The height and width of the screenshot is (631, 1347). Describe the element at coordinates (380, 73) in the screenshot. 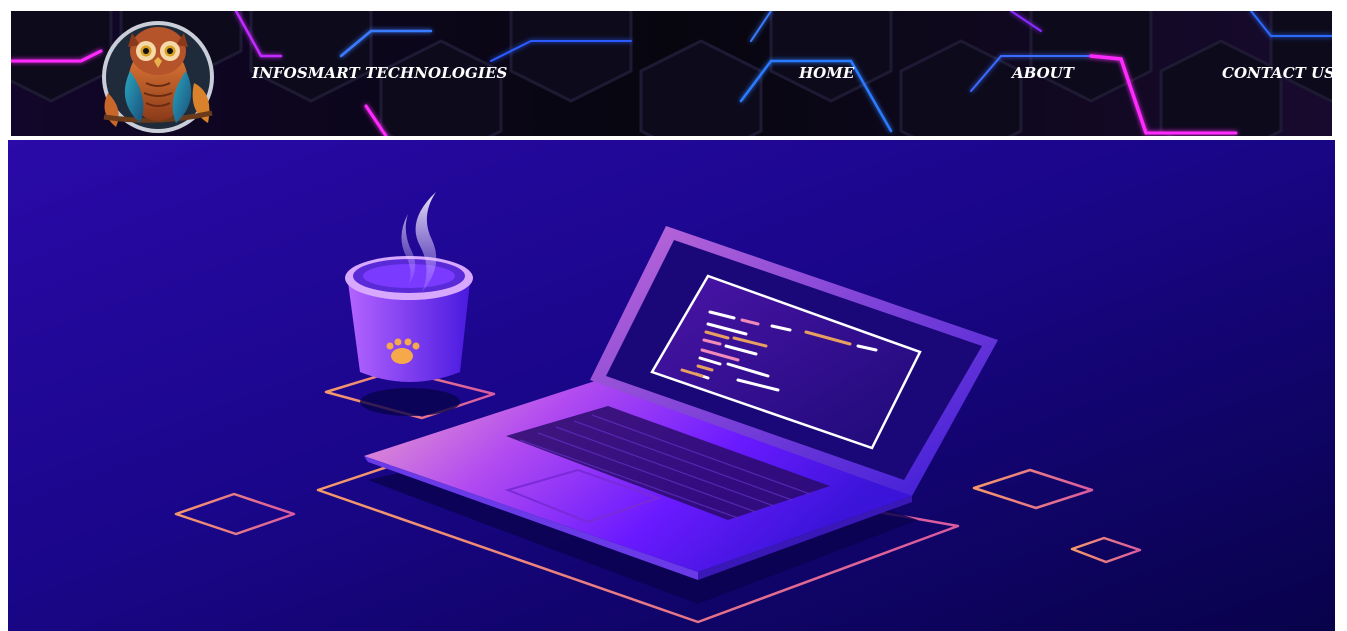

I see `brand-title: INFOSMART TECHNOLOGIES` at that location.